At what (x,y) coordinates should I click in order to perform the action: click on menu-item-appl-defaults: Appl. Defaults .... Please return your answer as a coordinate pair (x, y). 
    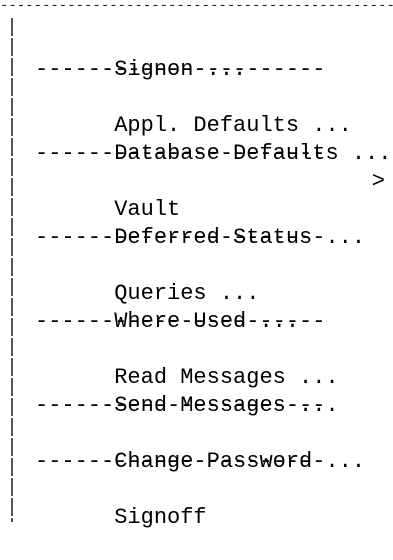
    Looking at the image, I should click on (210, 111).